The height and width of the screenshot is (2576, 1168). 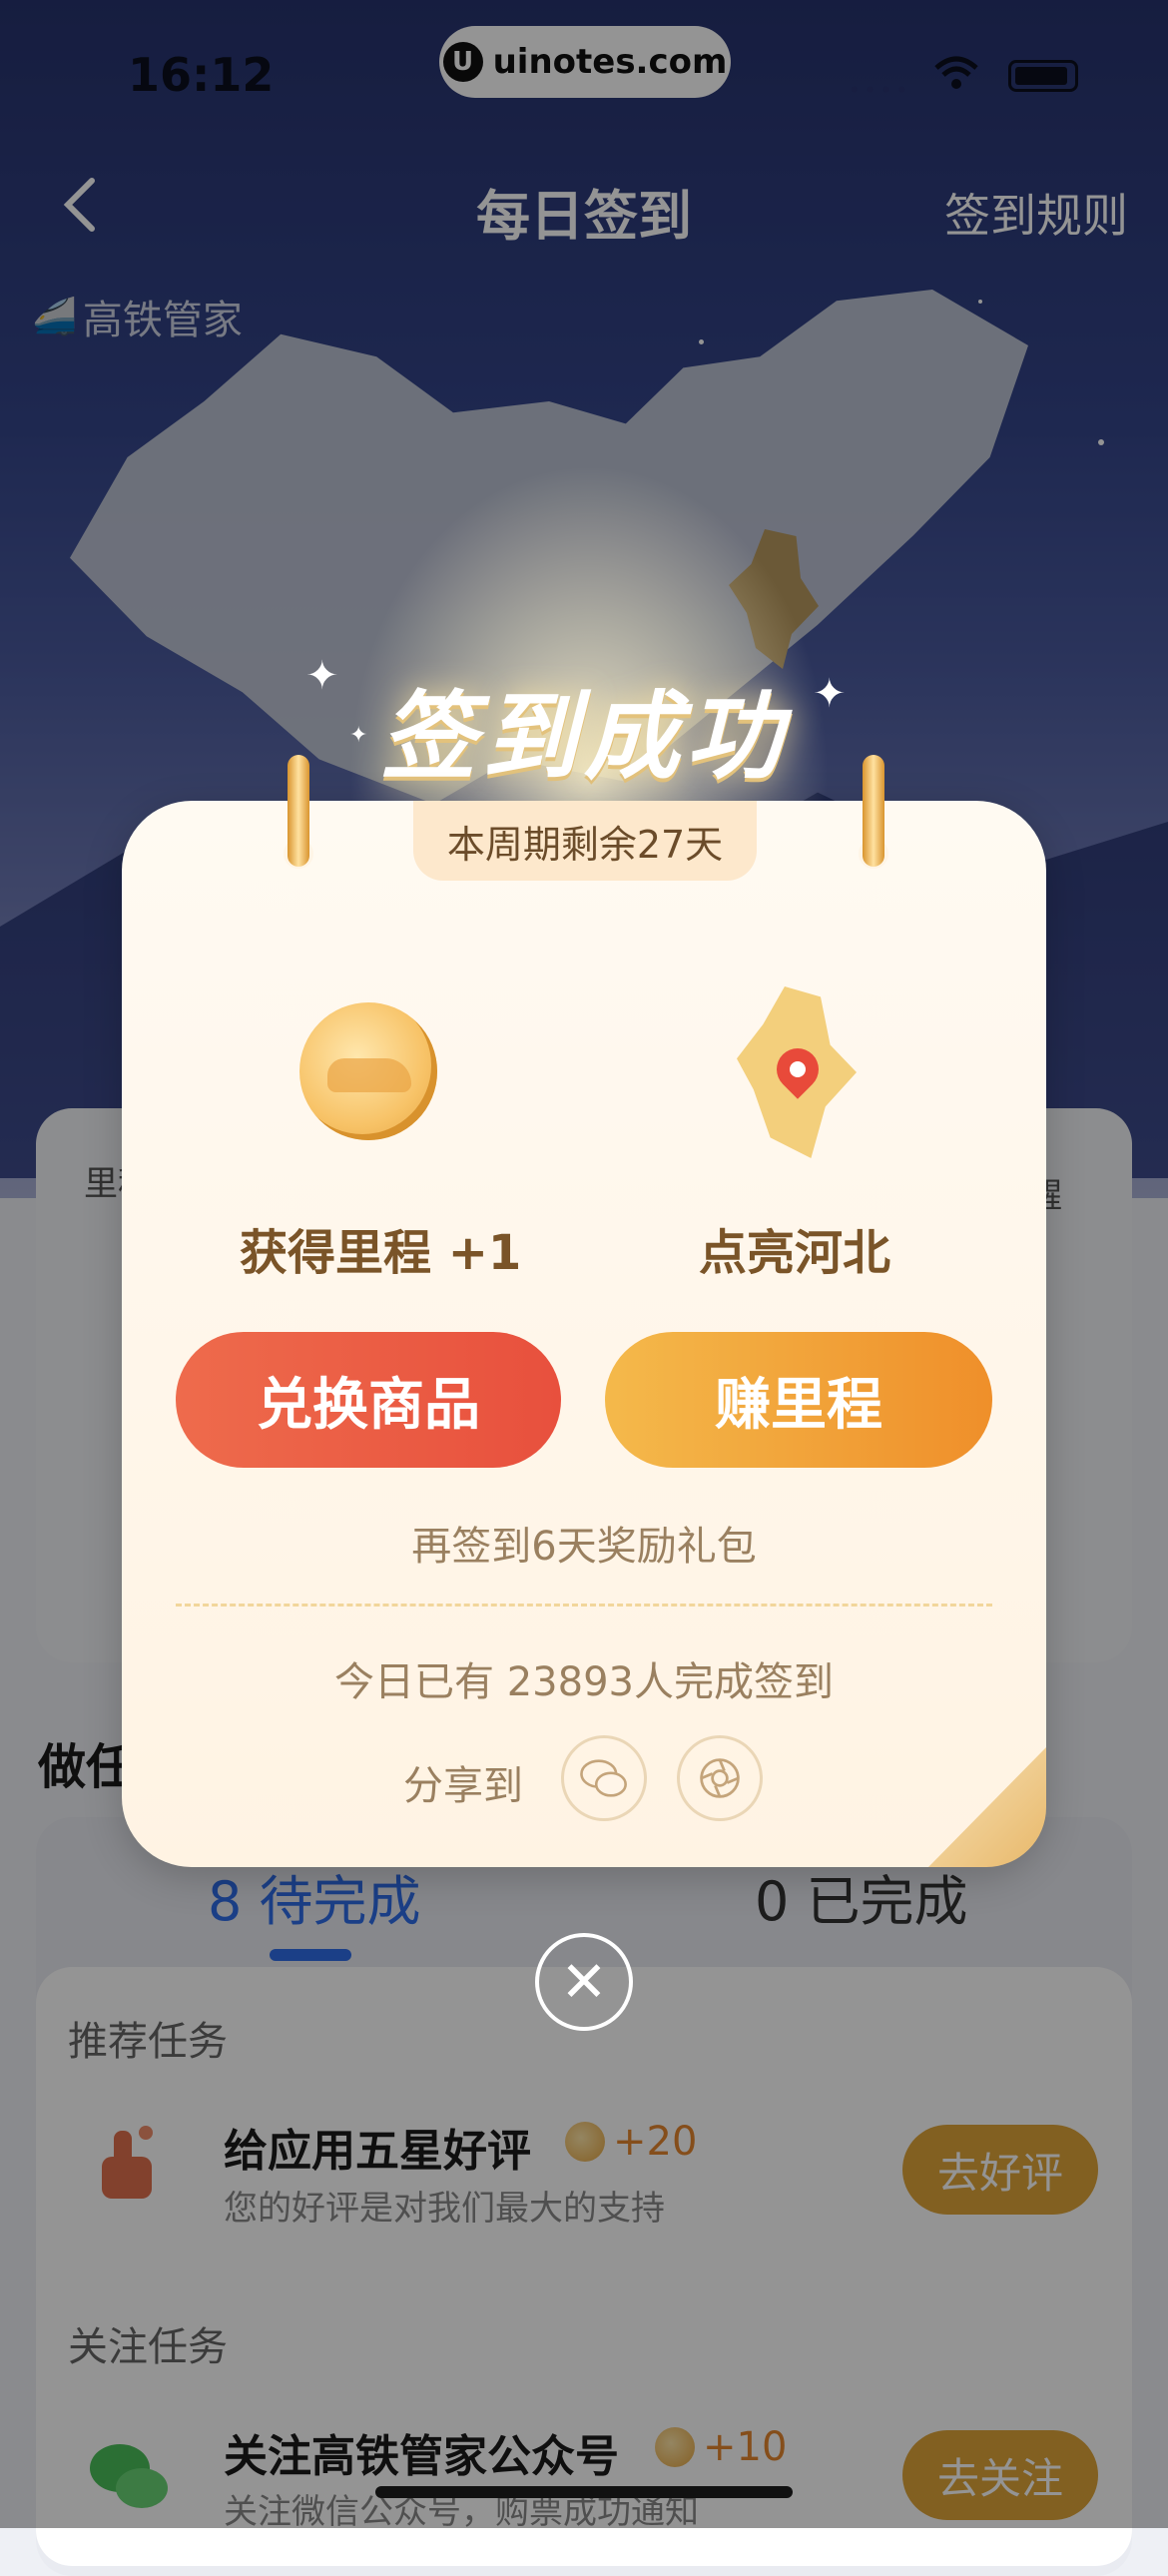 What do you see at coordinates (463, 1786) in the screenshot?
I see `share-label: 分享到` at bounding box center [463, 1786].